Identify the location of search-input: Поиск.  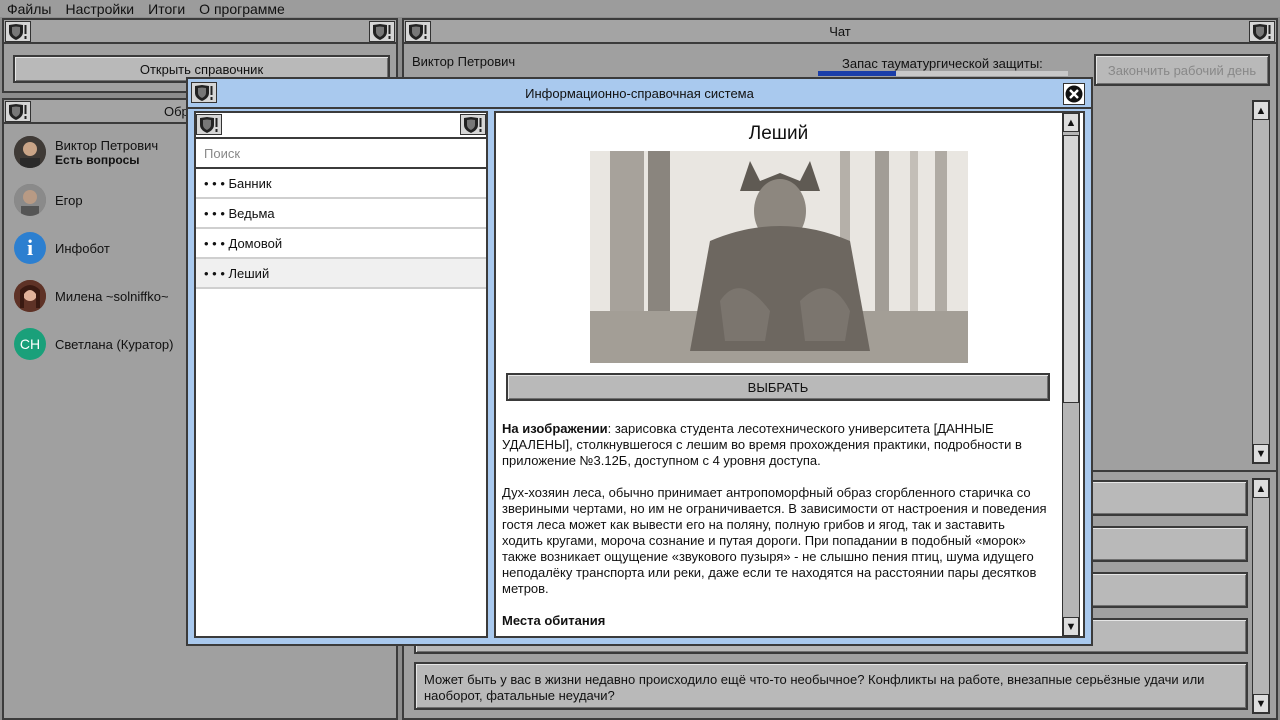
(341, 154).